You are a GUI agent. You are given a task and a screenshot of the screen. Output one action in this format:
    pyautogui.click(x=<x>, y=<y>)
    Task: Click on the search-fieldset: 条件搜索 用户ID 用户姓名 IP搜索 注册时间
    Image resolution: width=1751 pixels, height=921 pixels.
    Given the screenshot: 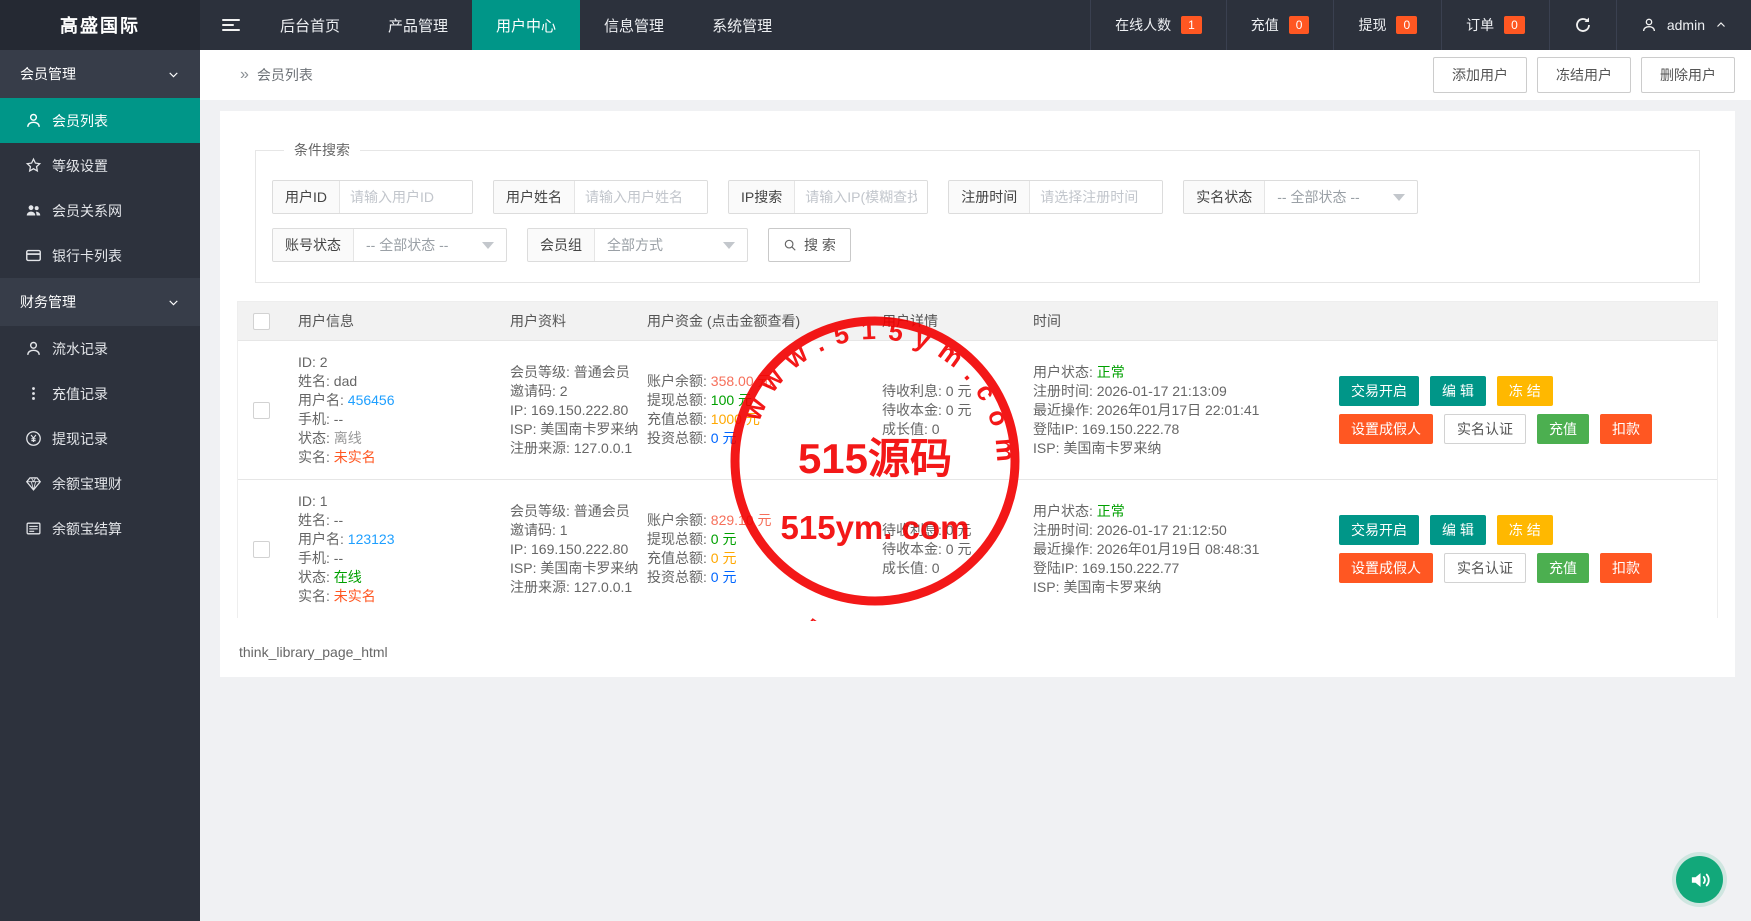 What is the action you would take?
    pyautogui.click(x=977, y=211)
    